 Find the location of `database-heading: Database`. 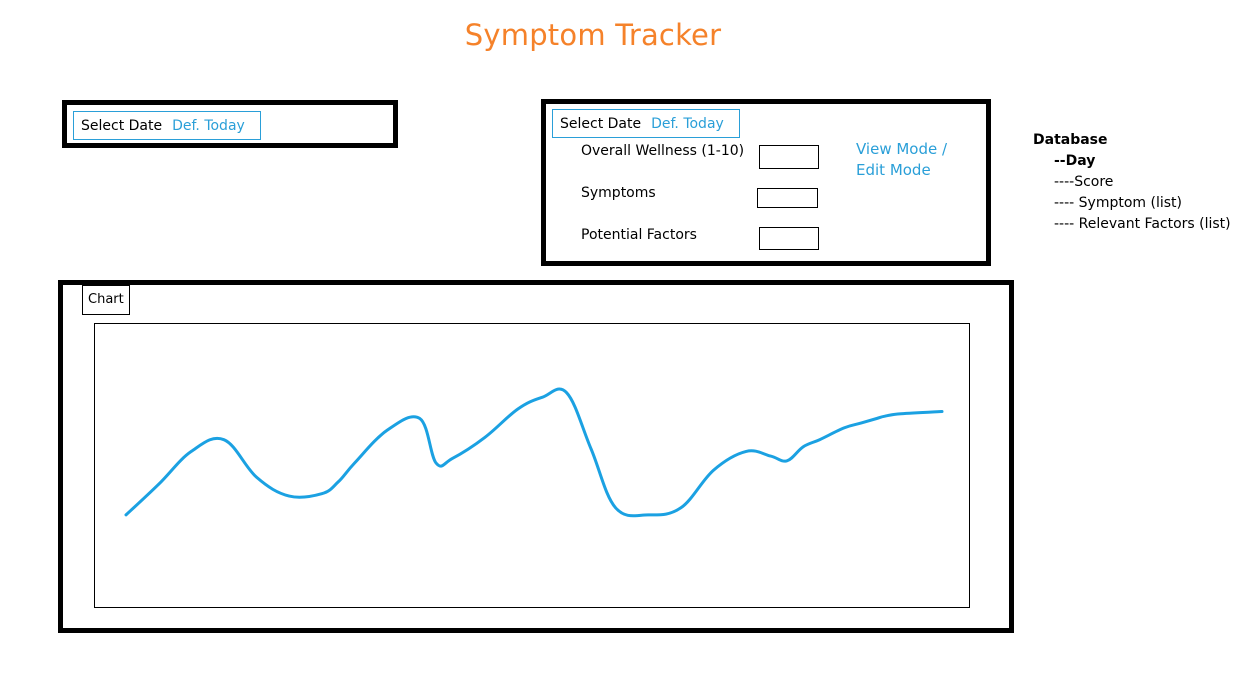

database-heading: Database is located at coordinates (1070, 140).